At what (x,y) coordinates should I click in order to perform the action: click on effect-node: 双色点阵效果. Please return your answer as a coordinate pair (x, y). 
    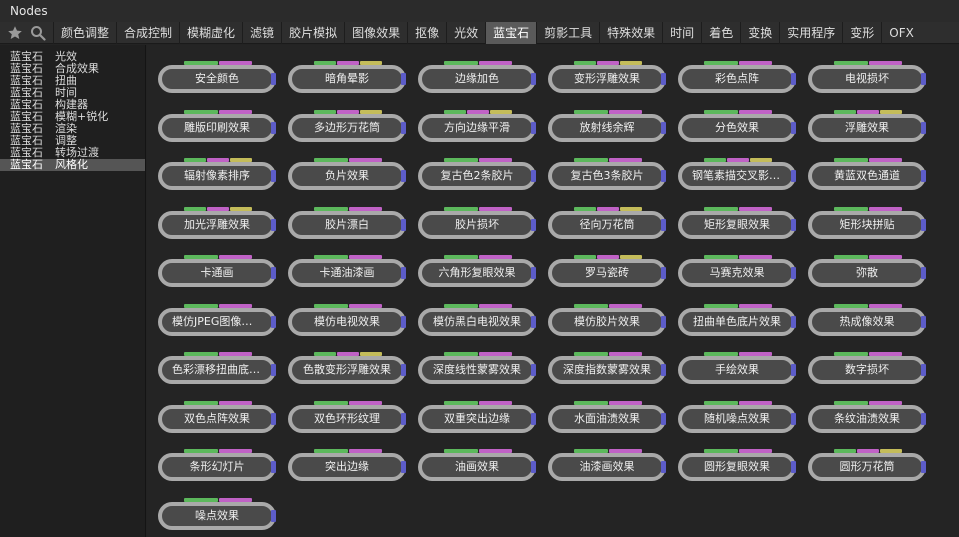
    Looking at the image, I should click on (217, 417).